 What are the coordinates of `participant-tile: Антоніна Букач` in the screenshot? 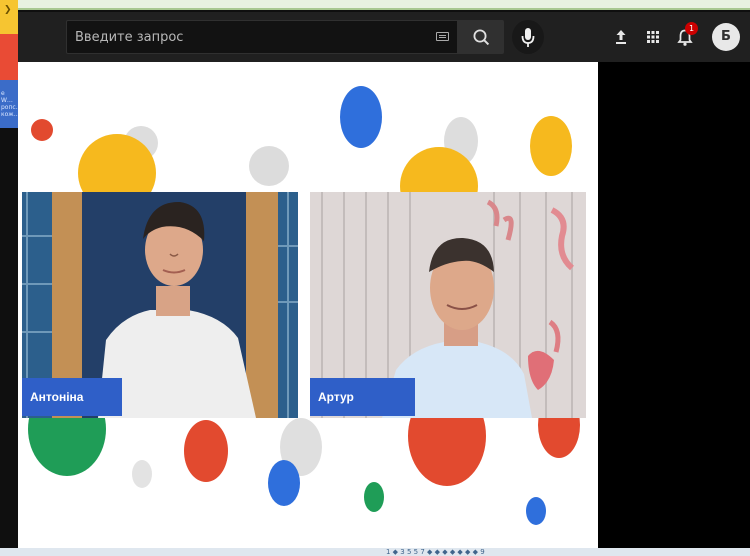 It's located at (160, 305).